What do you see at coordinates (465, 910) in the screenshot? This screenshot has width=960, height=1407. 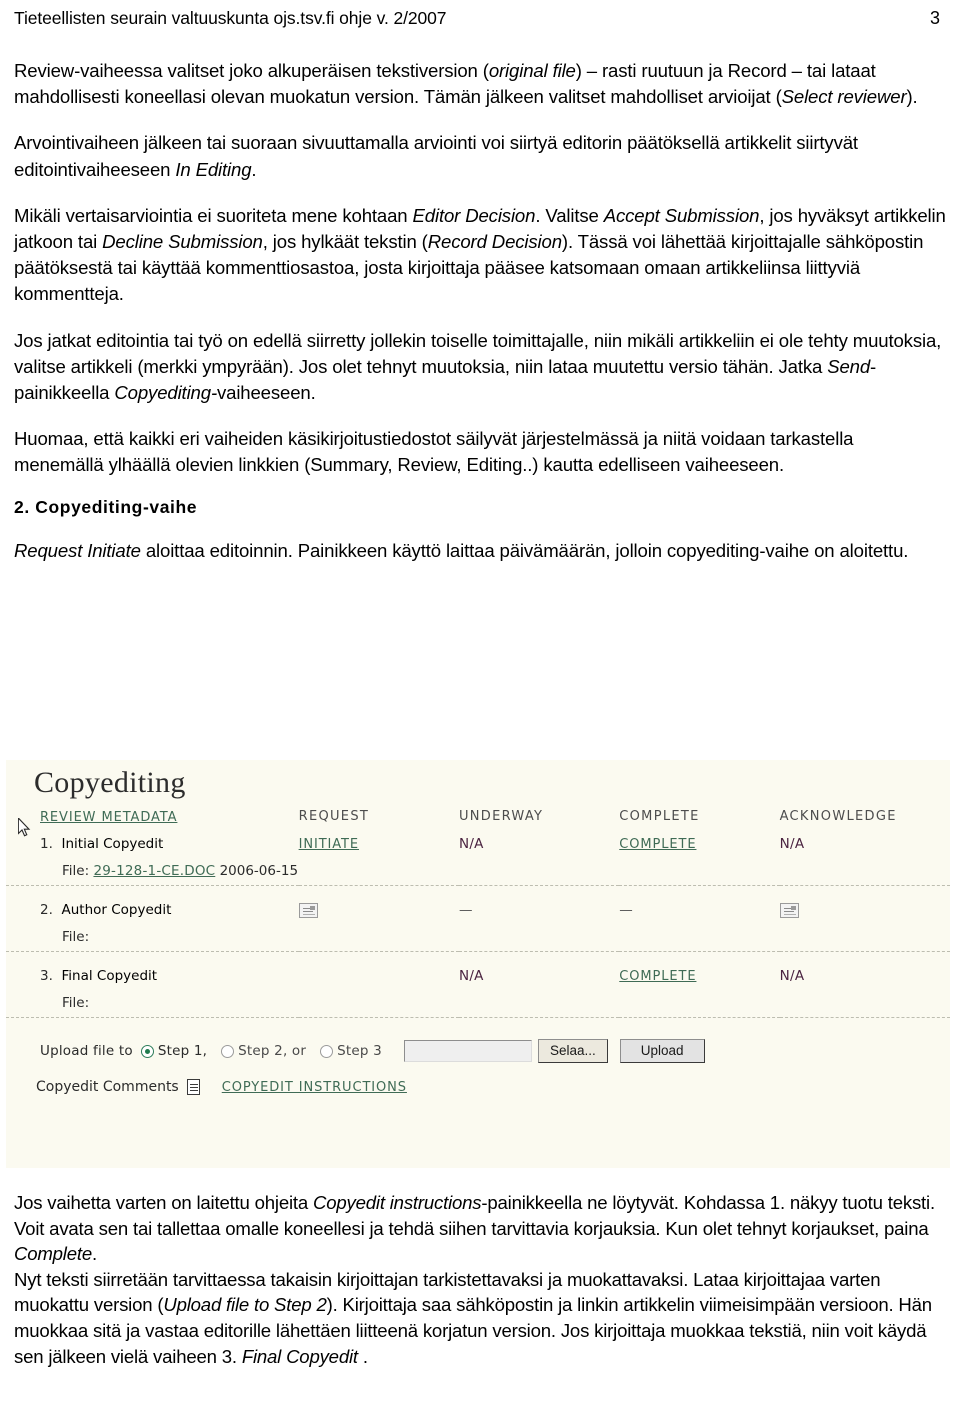 I see `cell-underway: —` at bounding box center [465, 910].